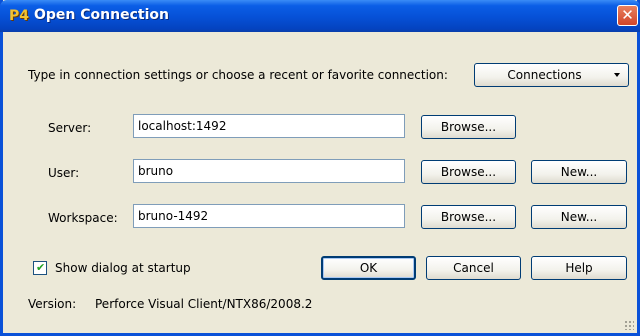 The image size is (640, 336). Describe the element at coordinates (269, 171) in the screenshot. I see `user-field: bruno` at that location.